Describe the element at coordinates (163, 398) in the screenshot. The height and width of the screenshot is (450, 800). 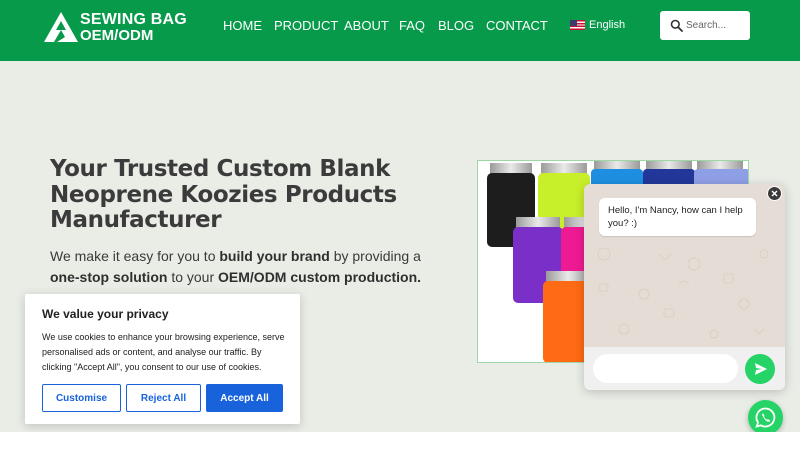
I see `reject-all-button: Reject All` at that location.